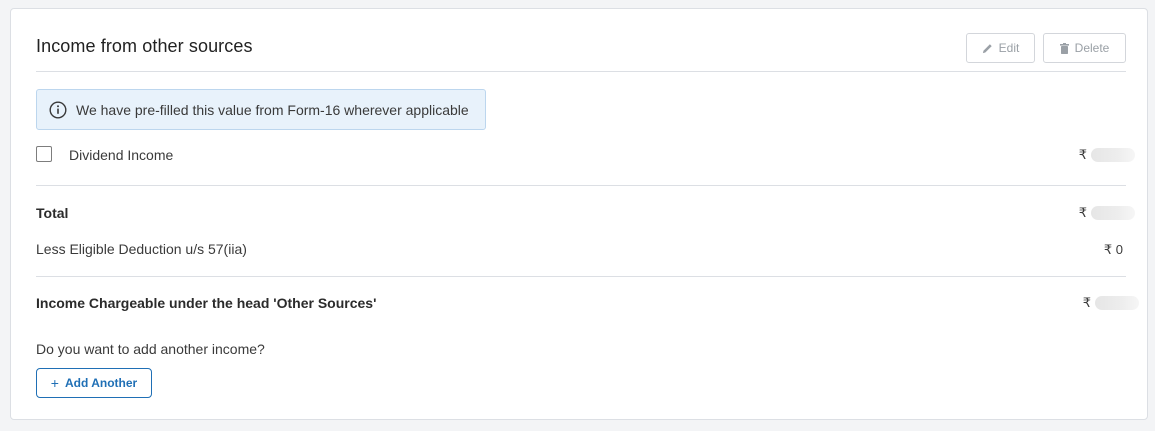 The image size is (1155, 431). I want to click on deduction-value: ₹ 0, so click(1113, 249).